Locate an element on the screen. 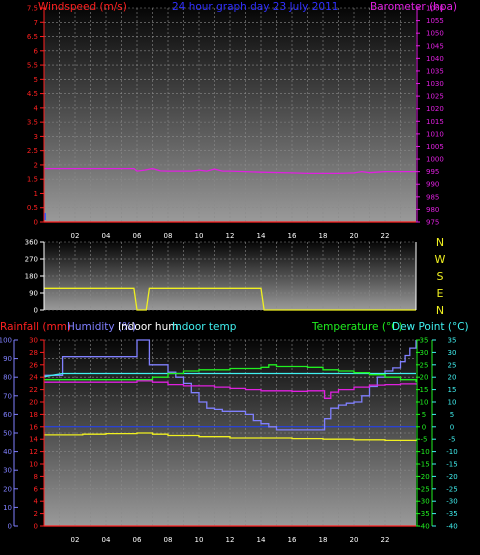  dew-tick-14: 30 is located at coordinates (452, 353).